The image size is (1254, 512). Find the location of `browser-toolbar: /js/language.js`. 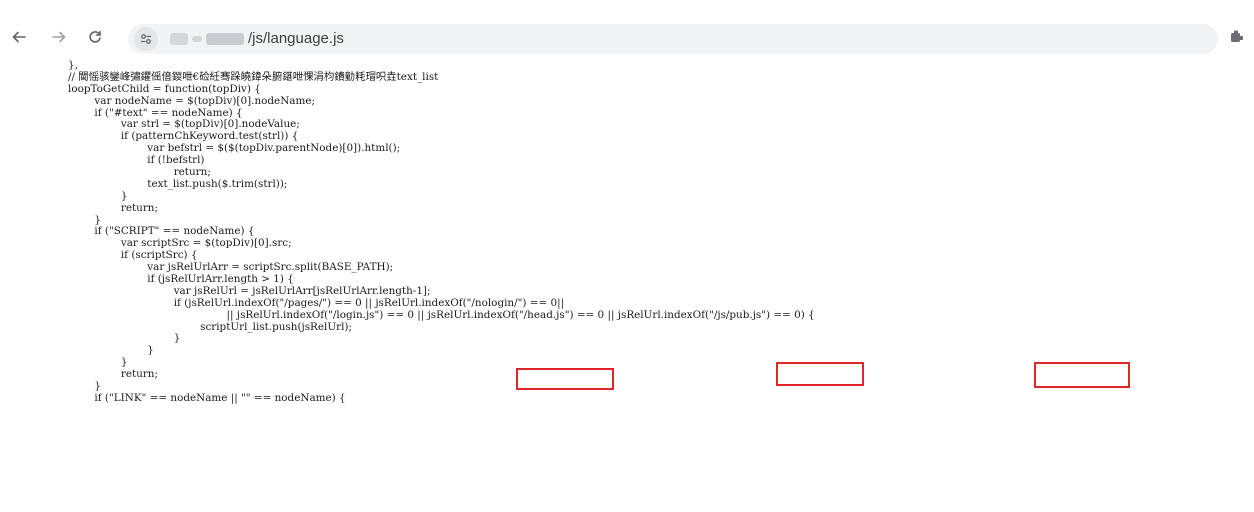

browser-toolbar: /js/language.js is located at coordinates (627, 29).